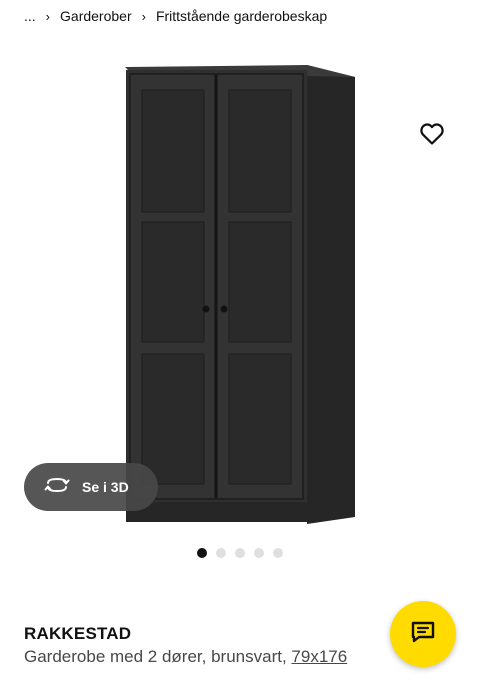 This screenshot has height=688, width=480. I want to click on favorite-heart-icon, so click(432, 134).